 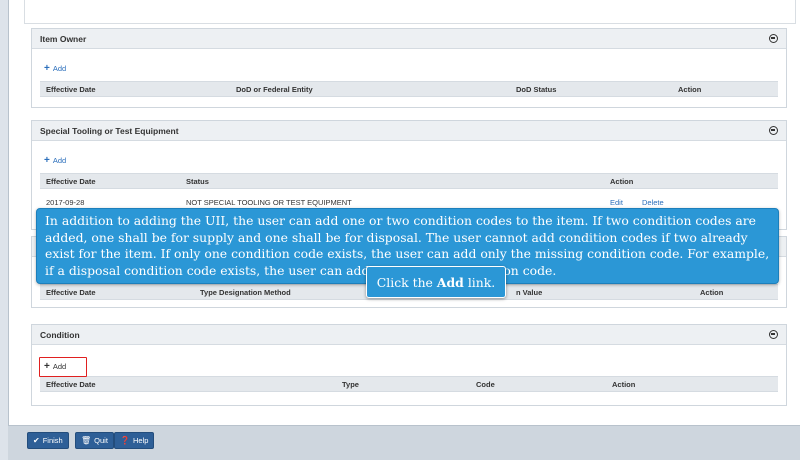 I want to click on col-type: Type, so click(x=350, y=384).